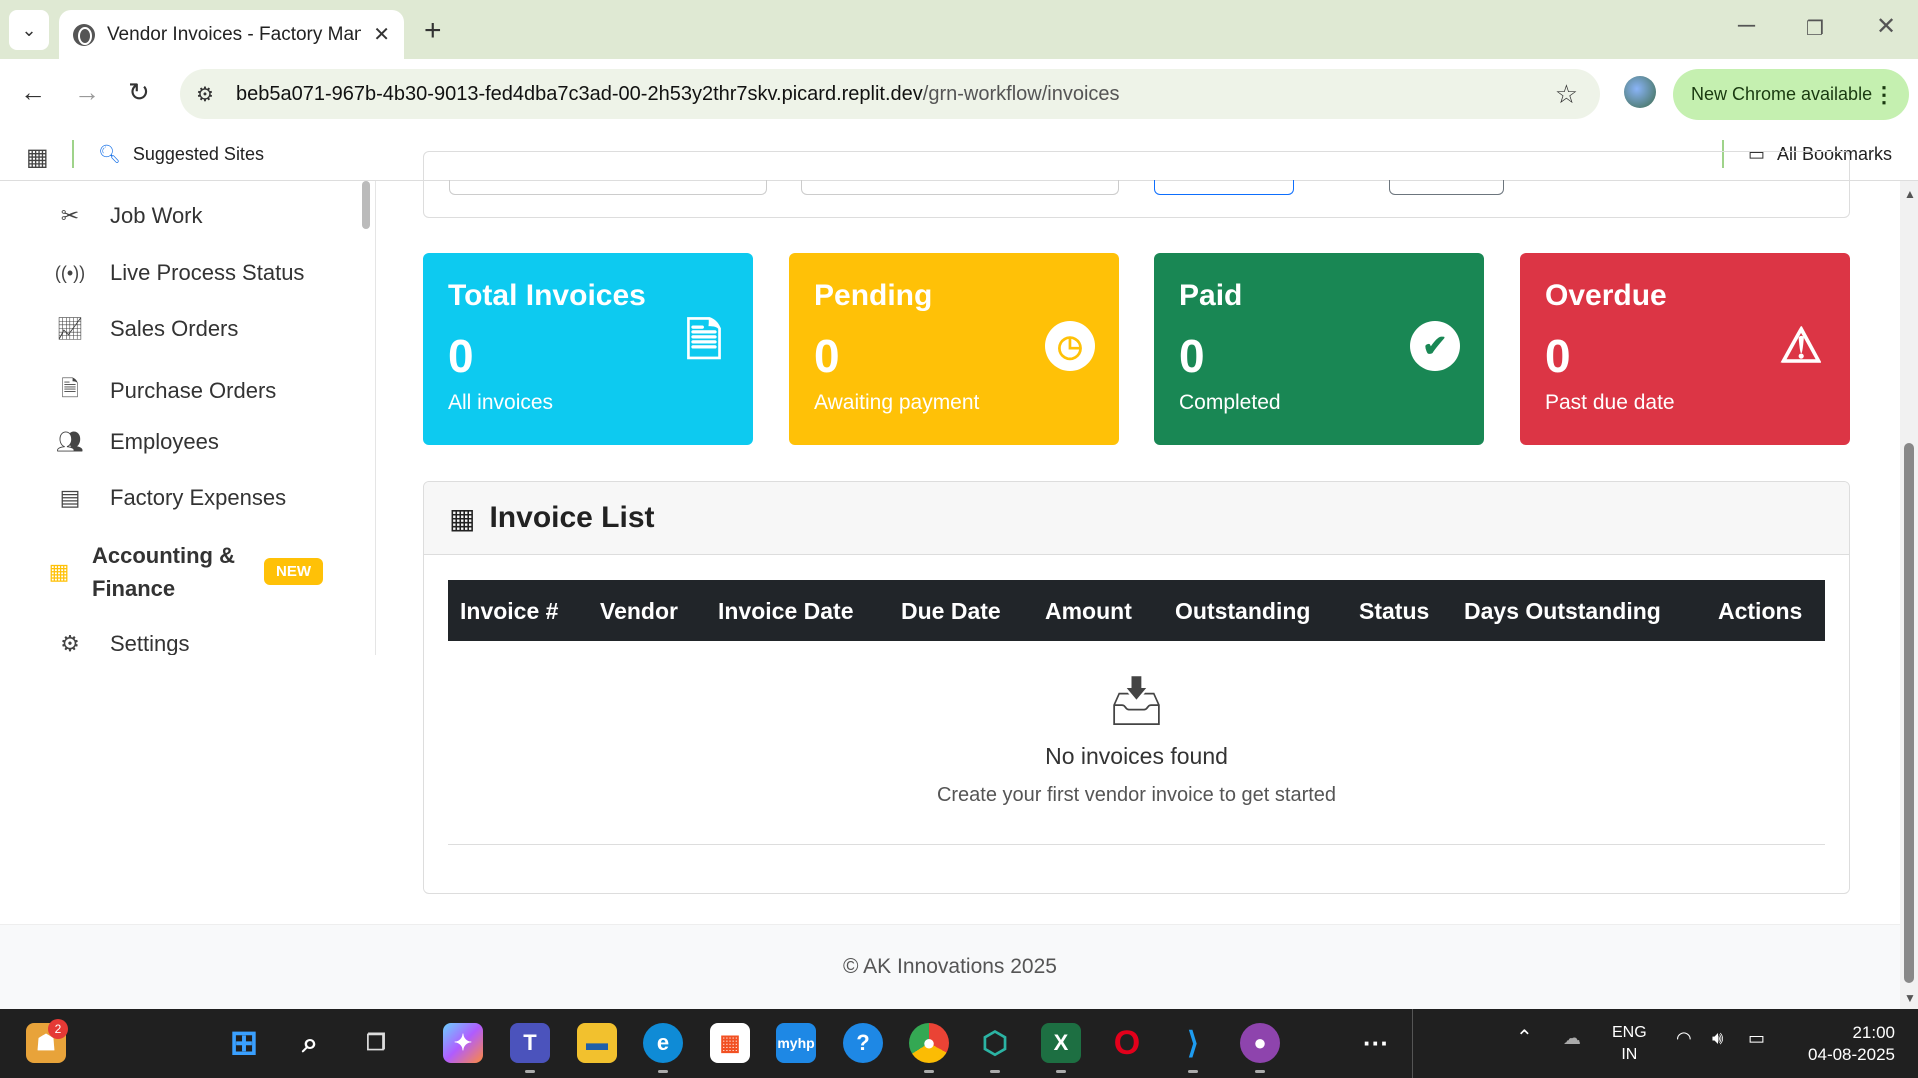 This screenshot has height=1078, width=1918. I want to click on site-info-icon: ⚙, so click(211, 94).